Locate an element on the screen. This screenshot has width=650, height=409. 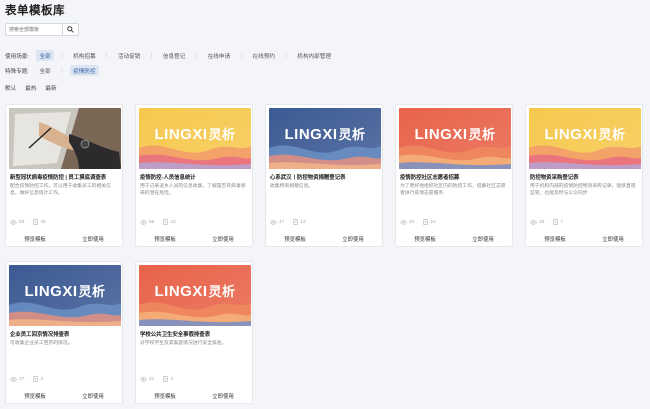
scene-filter-label: 使用场景: is located at coordinates (17, 56).